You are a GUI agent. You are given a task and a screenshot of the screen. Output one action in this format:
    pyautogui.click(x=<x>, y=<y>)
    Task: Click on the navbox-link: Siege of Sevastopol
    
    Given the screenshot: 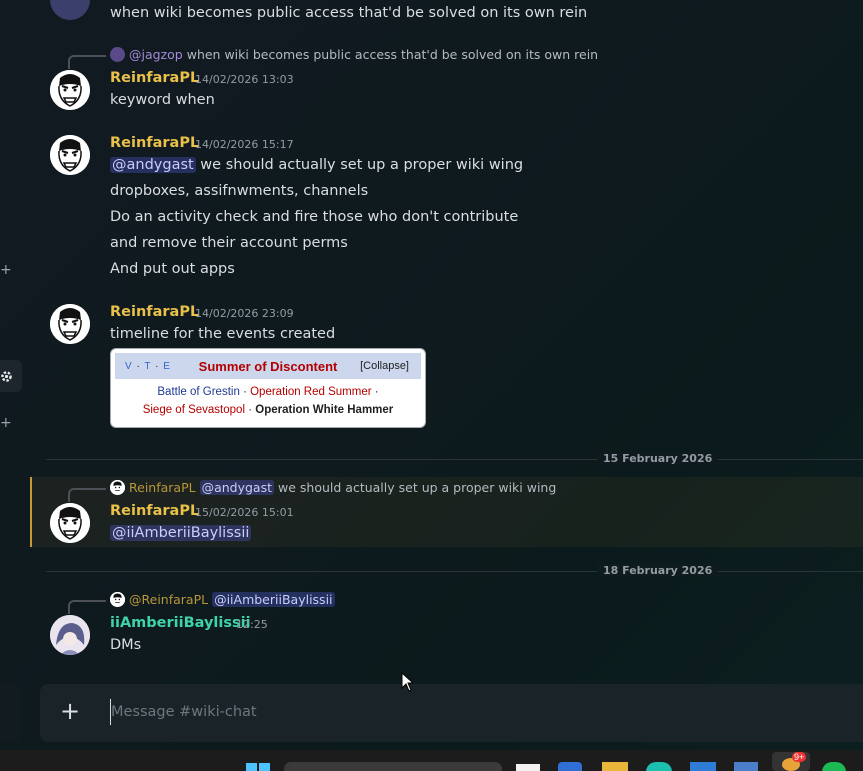 What is the action you would take?
    pyautogui.click(x=193, y=410)
    